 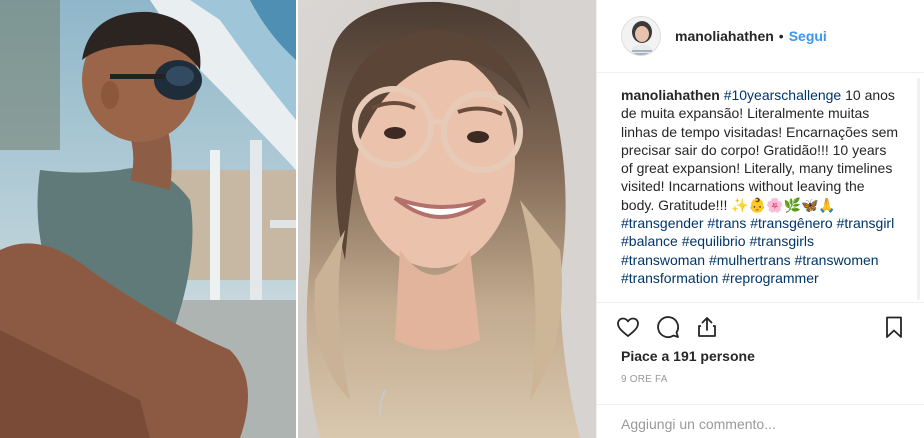 What do you see at coordinates (726, 223) in the screenshot?
I see `hashtag-link: #trans` at bounding box center [726, 223].